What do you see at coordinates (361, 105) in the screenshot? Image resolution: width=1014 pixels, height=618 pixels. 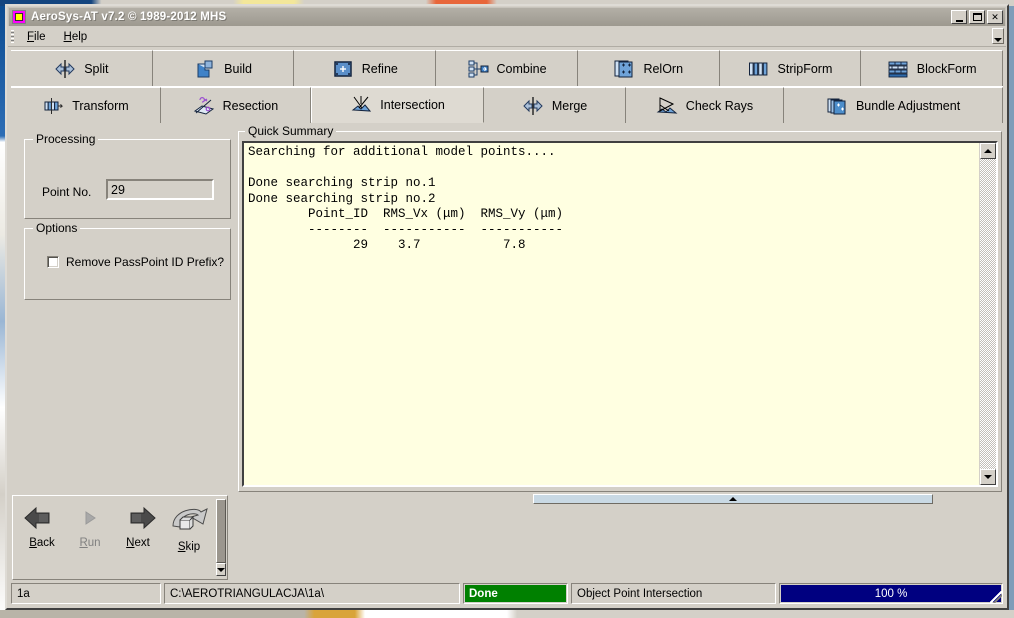 I see `intersection-icon` at bounding box center [361, 105].